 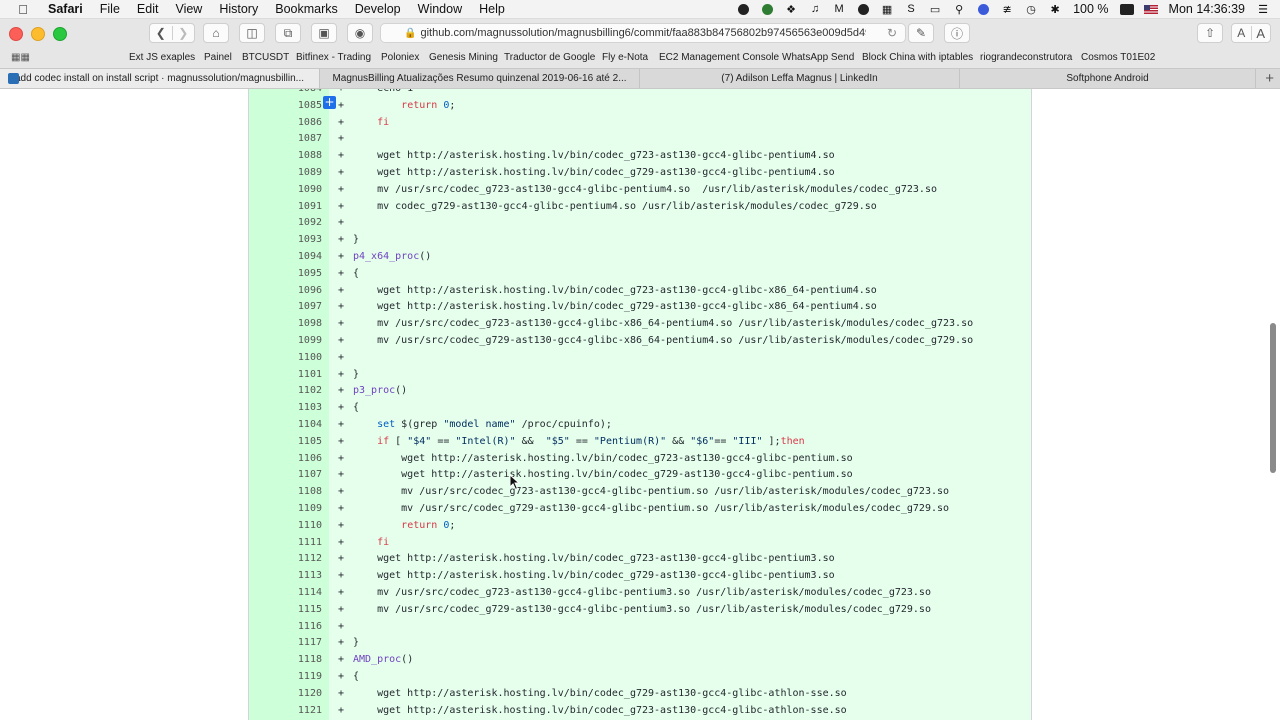 I want to click on bookmark-item: Cosmos T01E02, so click(x=1118, y=57).